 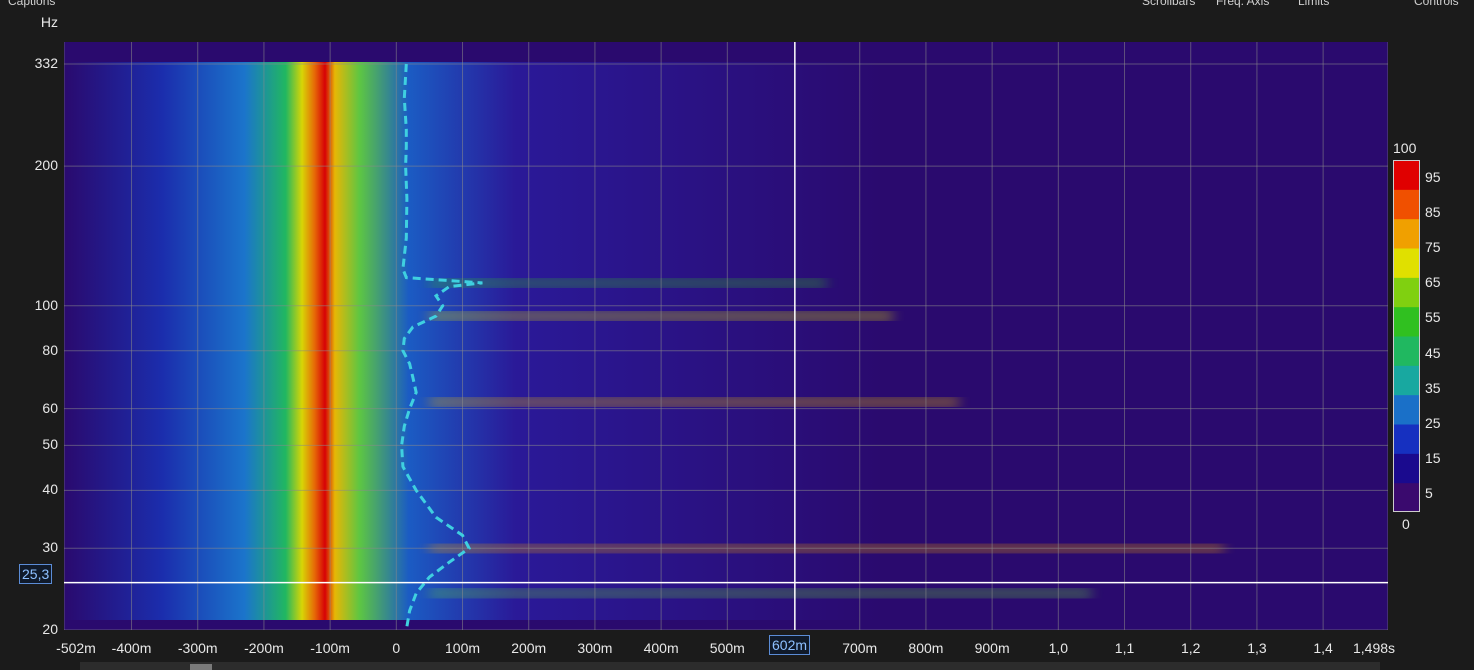 What do you see at coordinates (1429, 493) in the screenshot?
I see `colorbar-label: 5` at bounding box center [1429, 493].